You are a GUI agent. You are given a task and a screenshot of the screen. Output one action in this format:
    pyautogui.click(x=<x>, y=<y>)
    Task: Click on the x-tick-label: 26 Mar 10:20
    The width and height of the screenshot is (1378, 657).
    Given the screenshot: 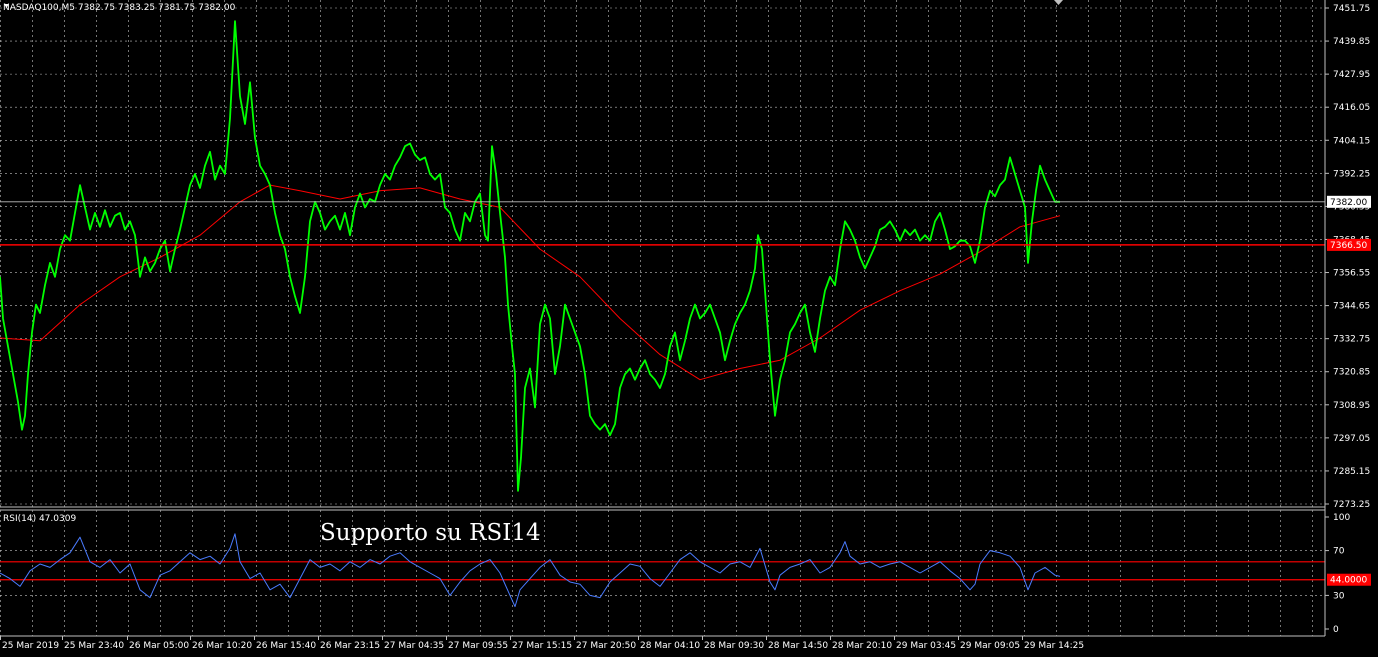 What is the action you would take?
    pyautogui.click(x=222, y=646)
    